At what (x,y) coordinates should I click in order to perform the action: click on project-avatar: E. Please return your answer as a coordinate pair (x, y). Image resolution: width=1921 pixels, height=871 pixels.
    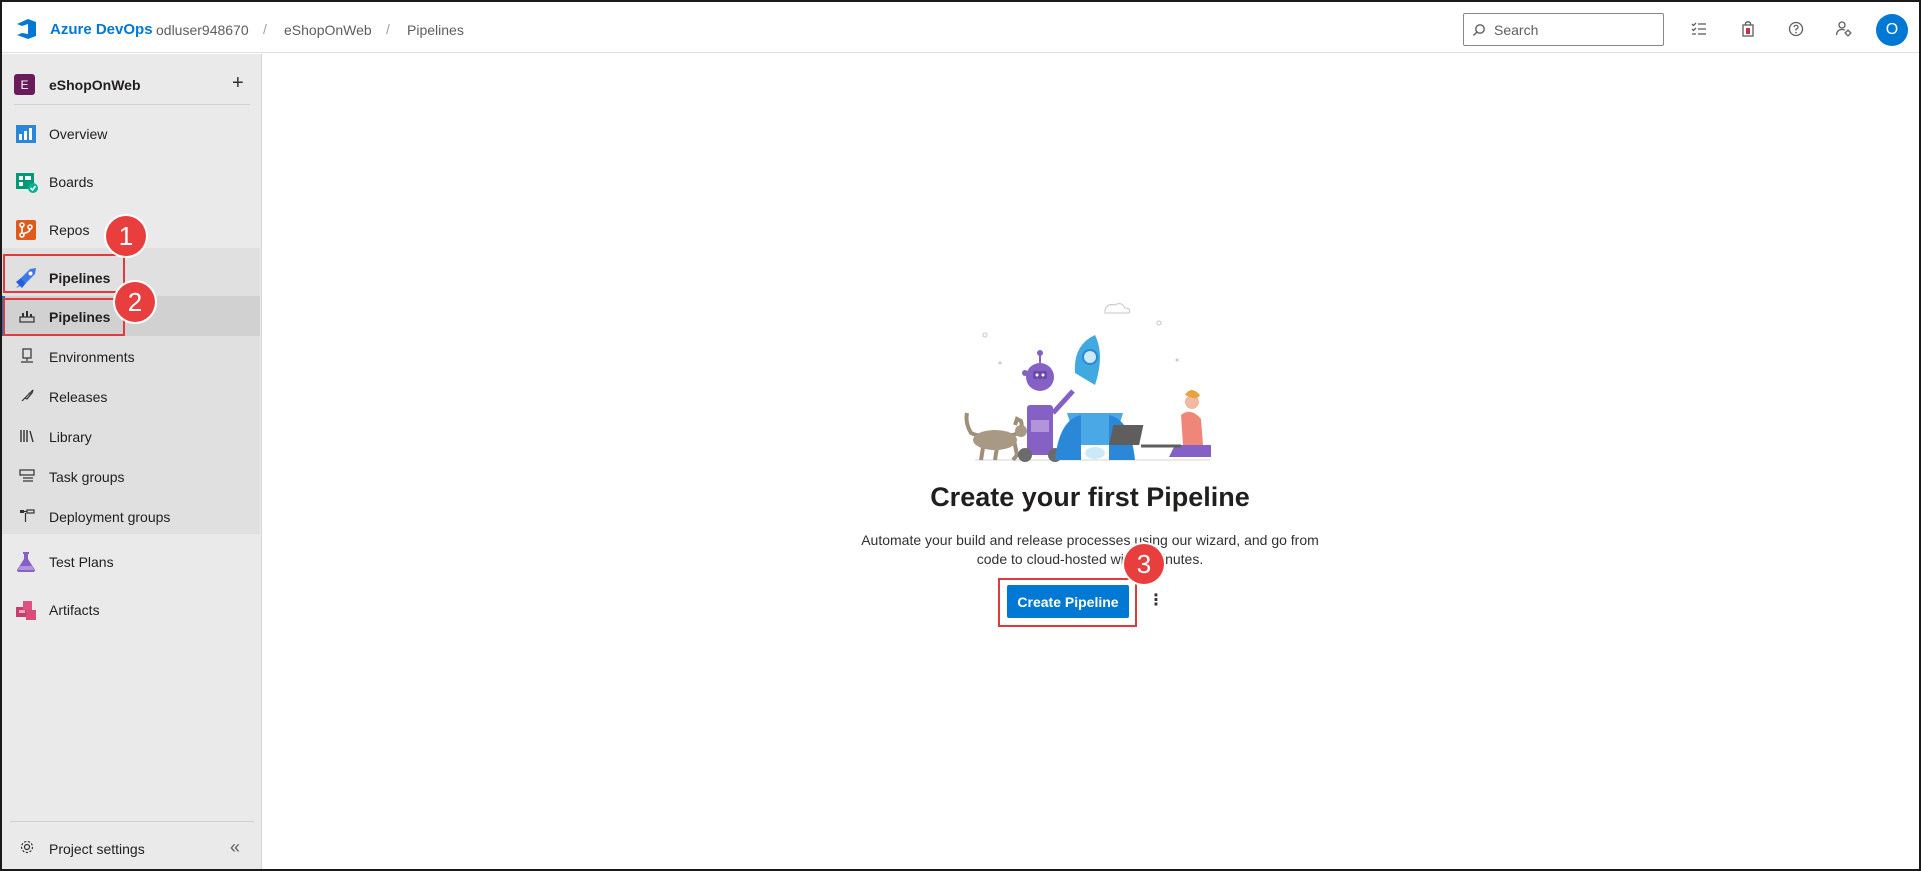
    Looking at the image, I should click on (24, 84).